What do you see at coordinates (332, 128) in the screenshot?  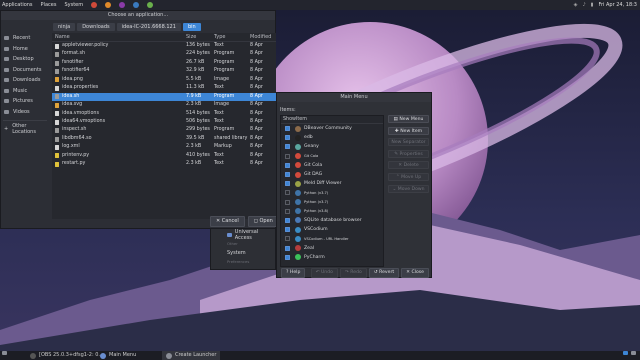 I see `menu-item-row: DBeaver Community` at bounding box center [332, 128].